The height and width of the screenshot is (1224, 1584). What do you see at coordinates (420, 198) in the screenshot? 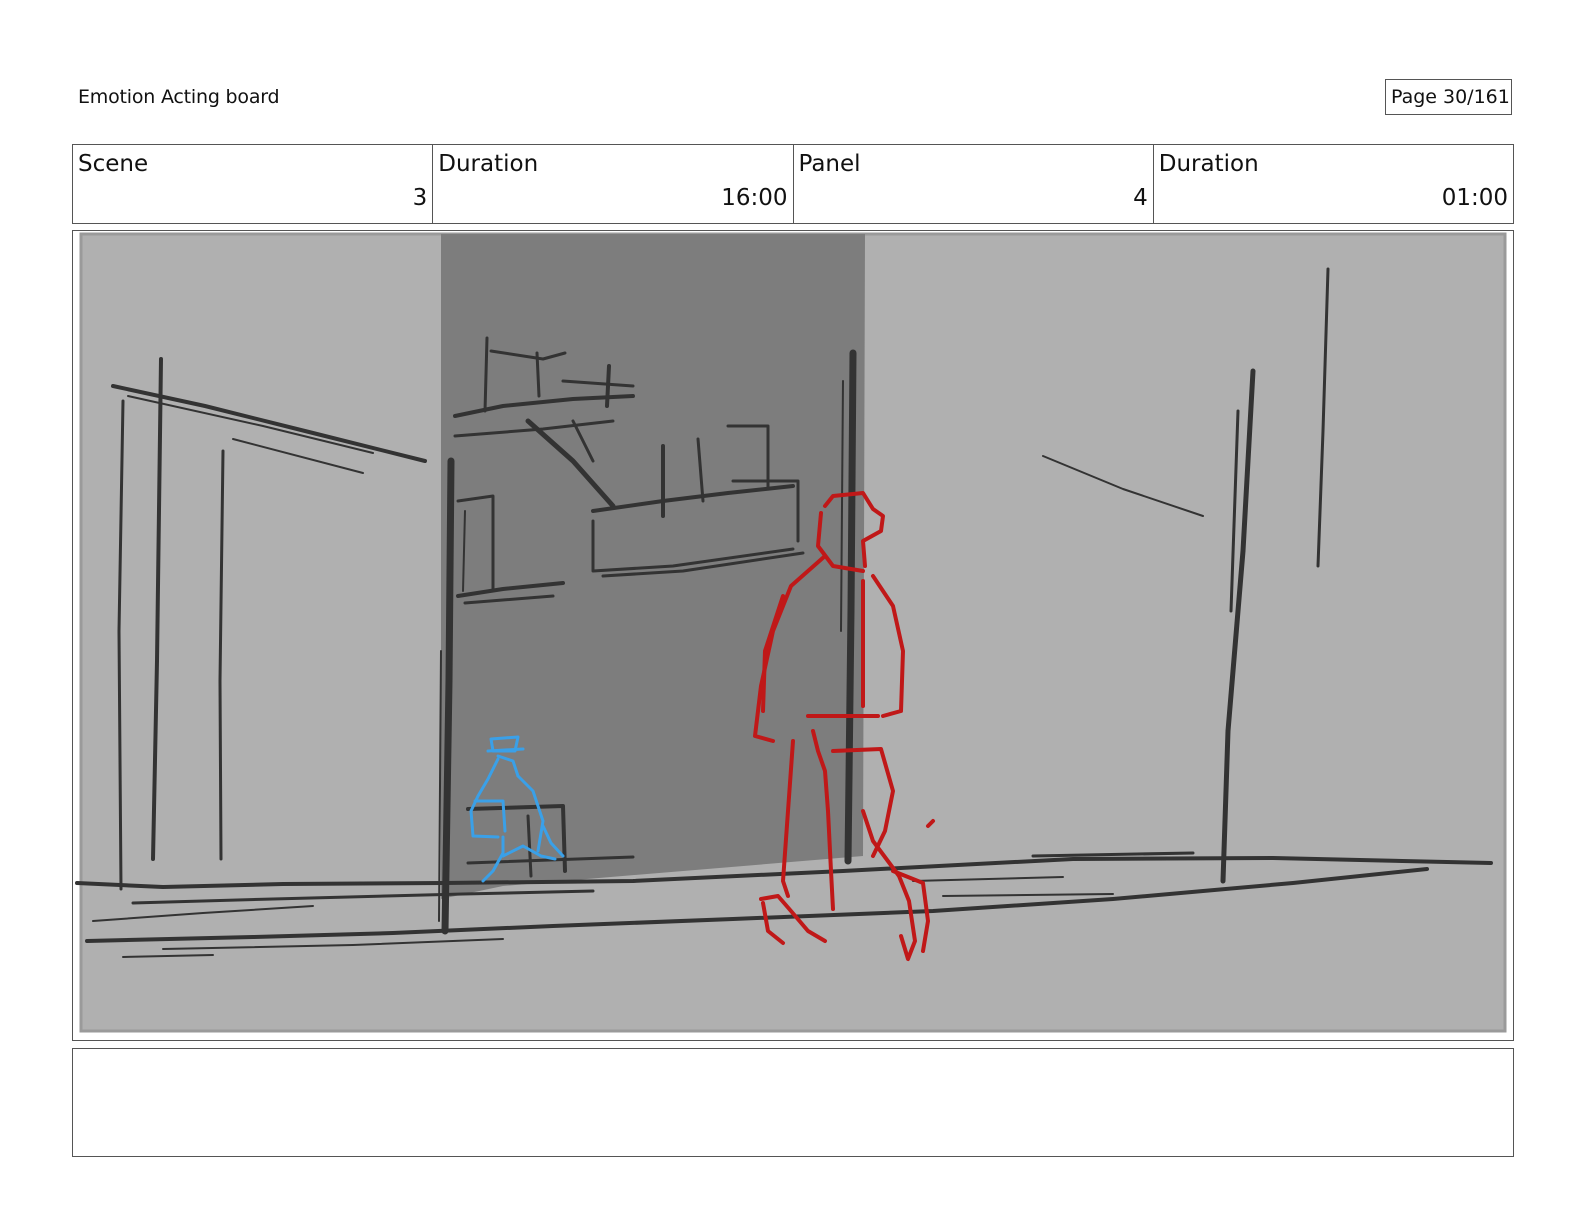
I see `scene-value: 3` at bounding box center [420, 198].